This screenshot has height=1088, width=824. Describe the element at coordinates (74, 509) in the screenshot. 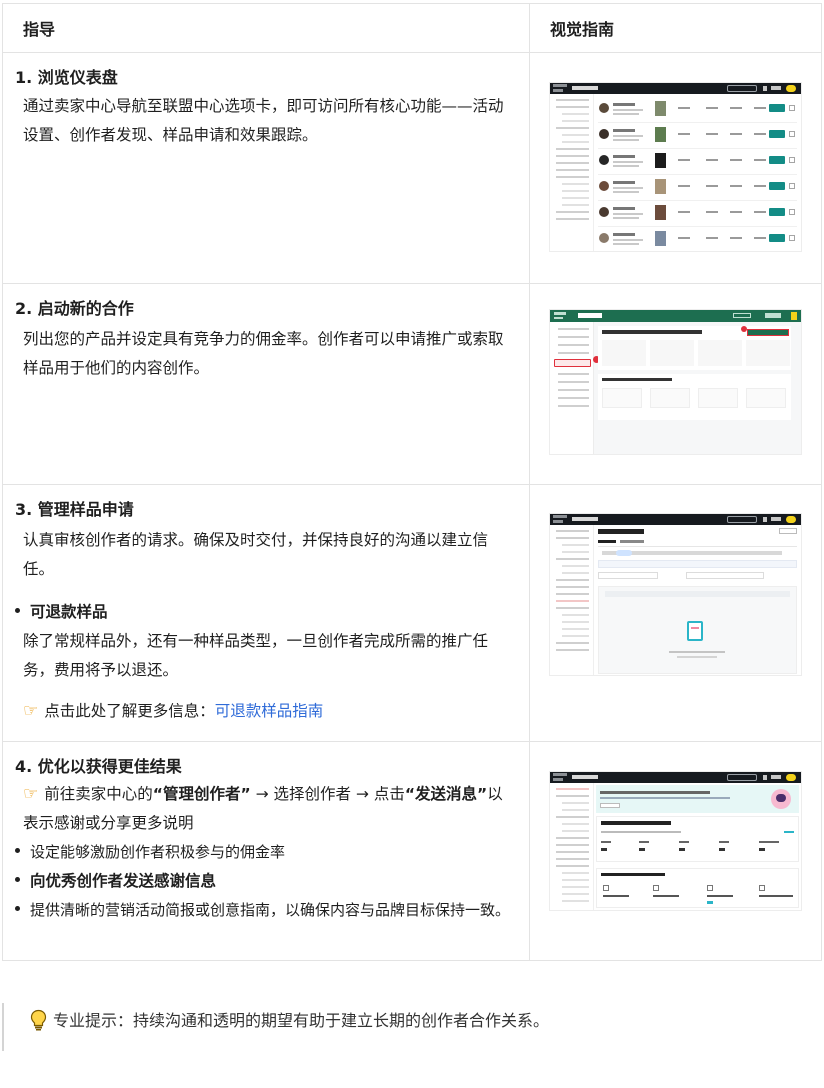

I see `step-3-title: 3. 管理样品申请` at that location.